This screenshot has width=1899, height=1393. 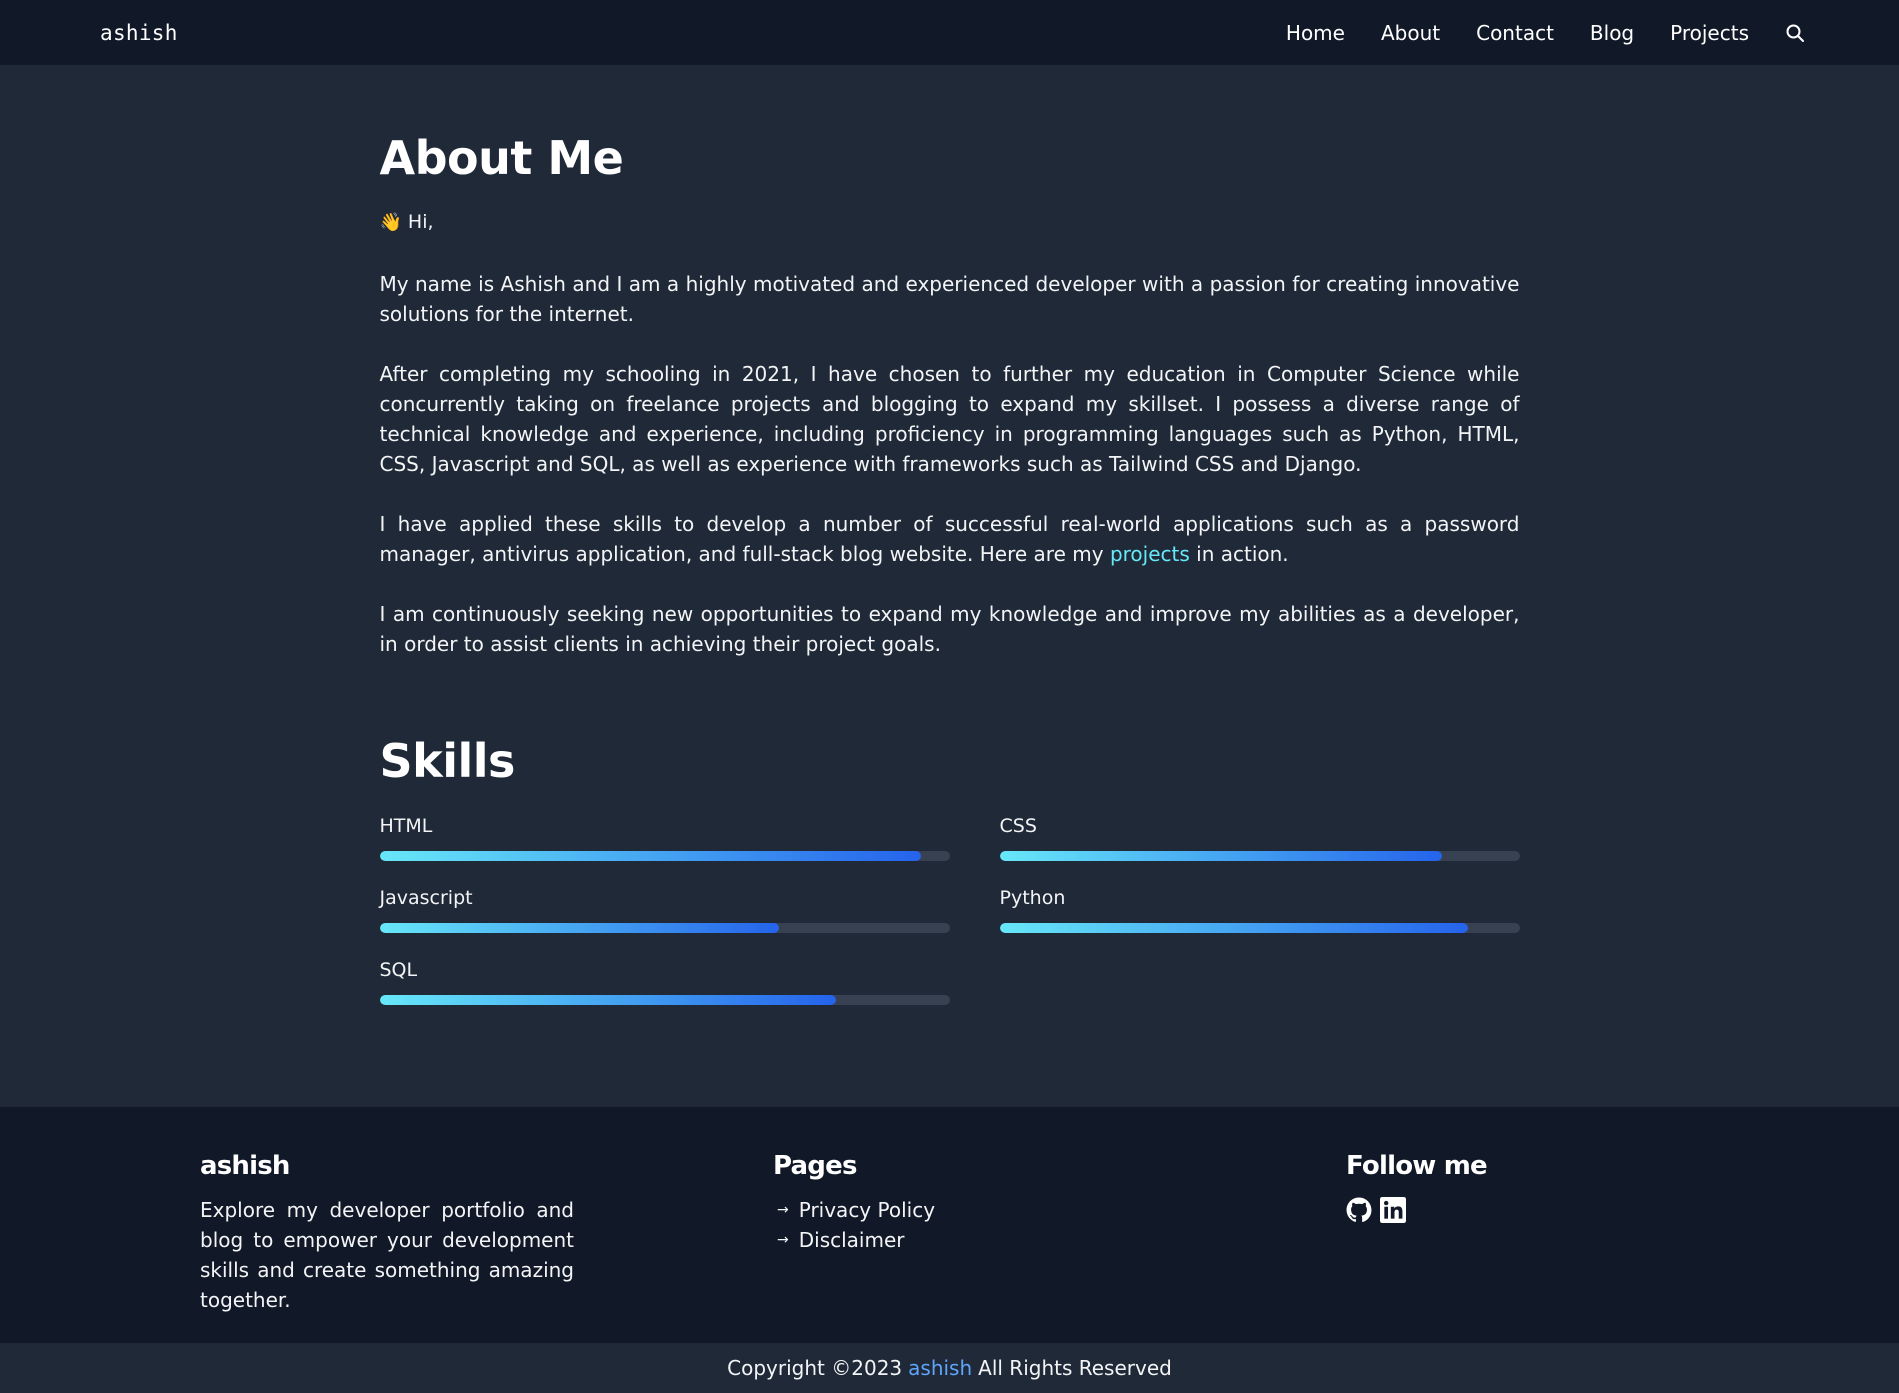 What do you see at coordinates (420, 222) in the screenshot?
I see `greeting-text: Hi,` at bounding box center [420, 222].